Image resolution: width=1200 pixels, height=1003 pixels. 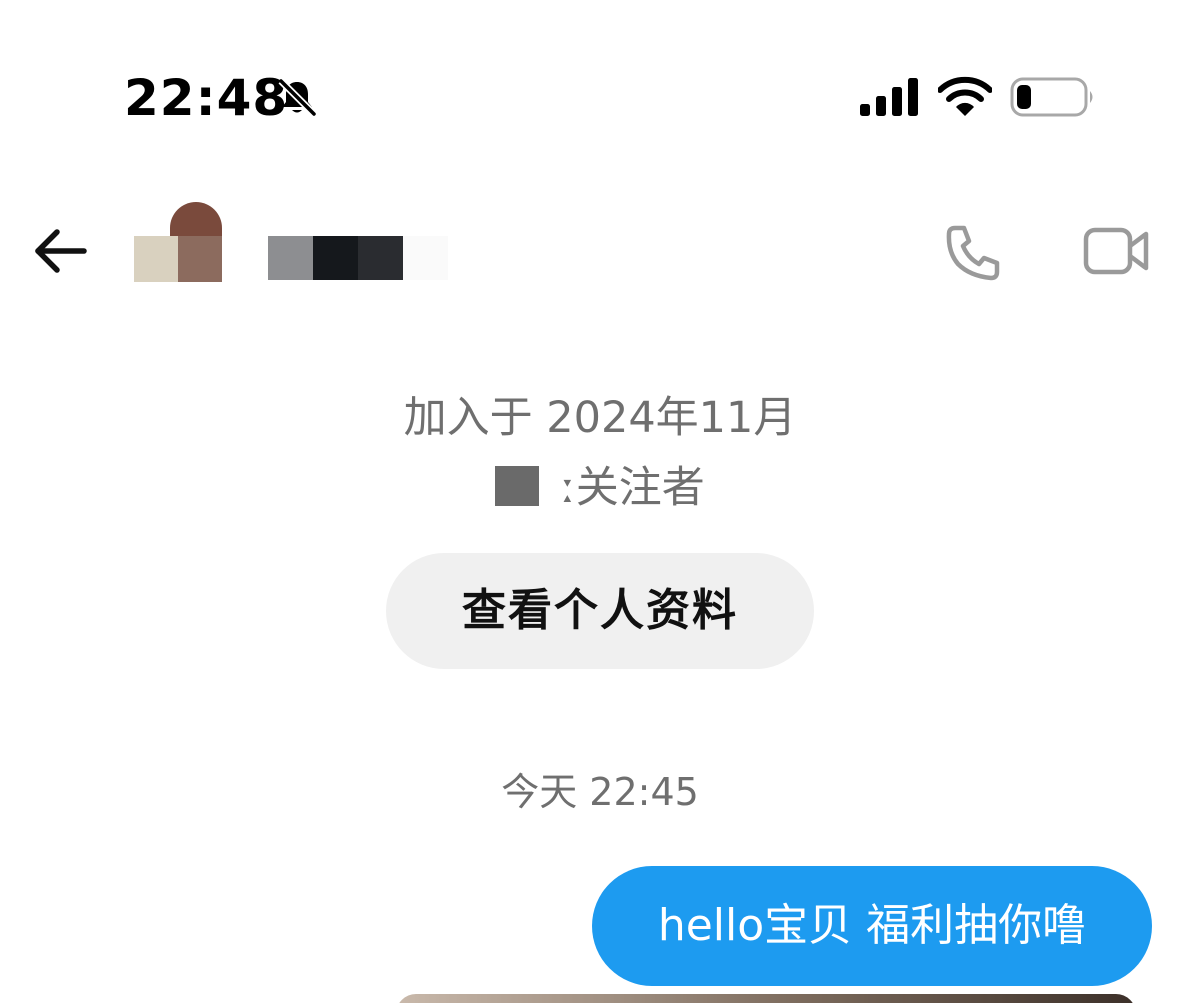 What do you see at coordinates (872, 926) in the screenshot?
I see `outgoing-message-bubble: hello宝贝 福利抽你噜` at bounding box center [872, 926].